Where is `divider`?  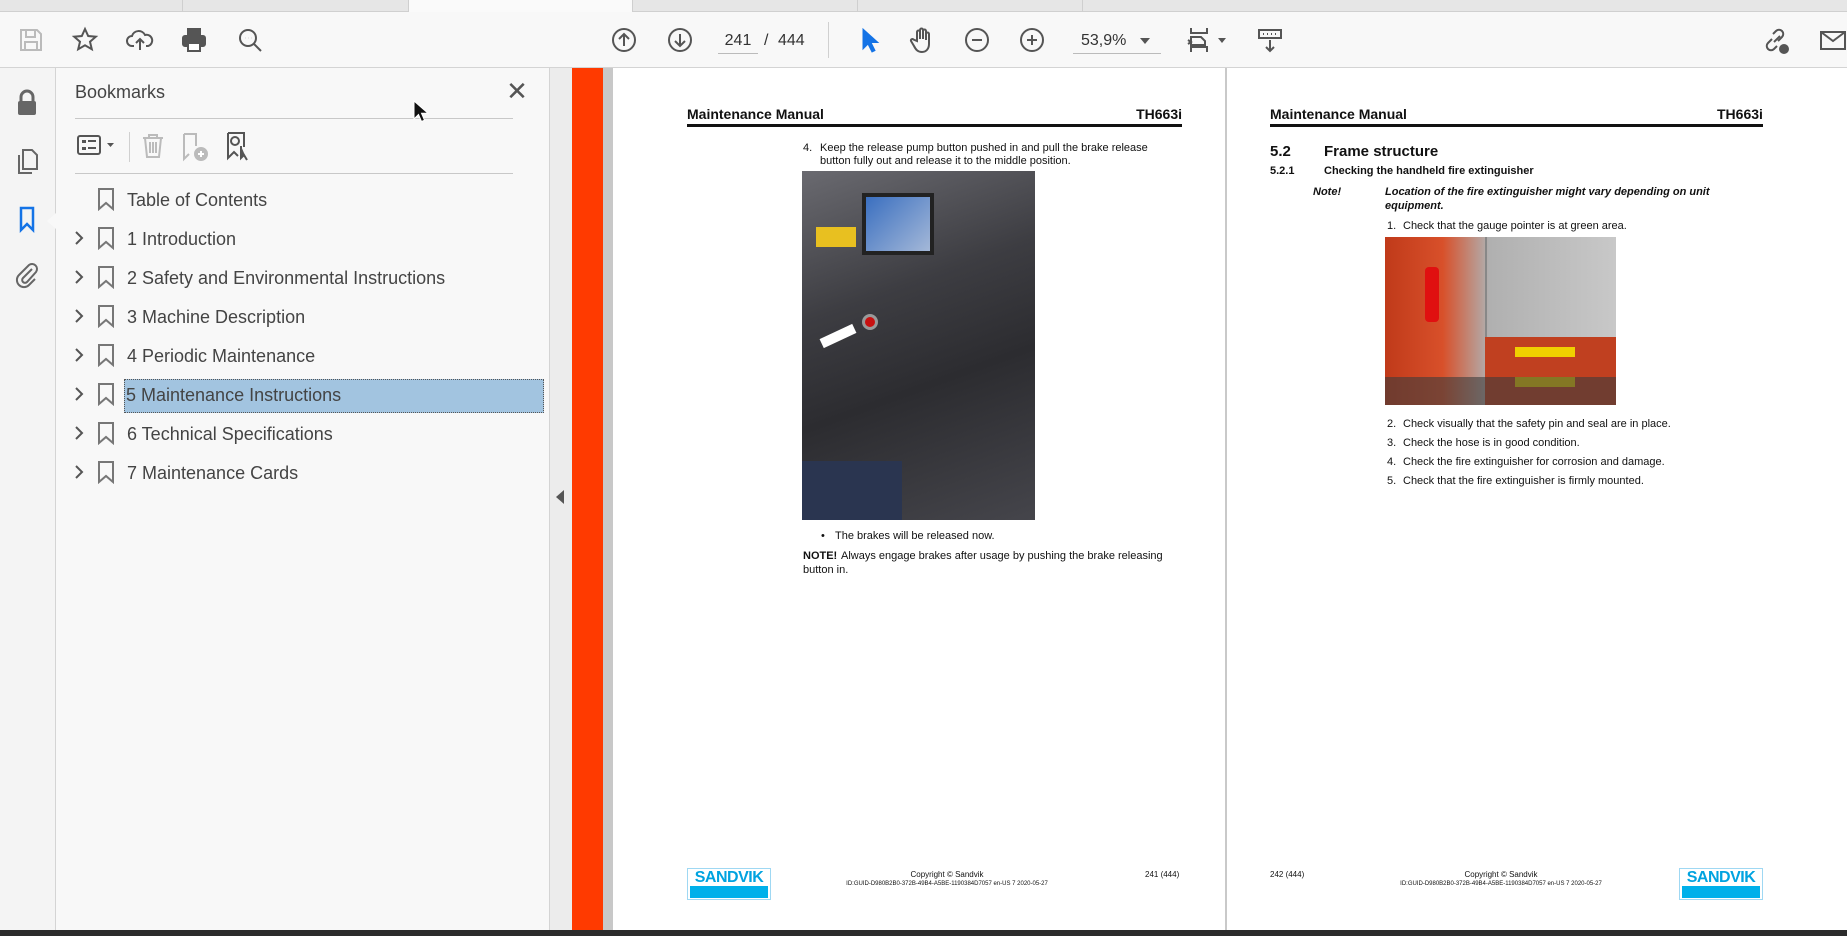
divider is located at coordinates (294, 173).